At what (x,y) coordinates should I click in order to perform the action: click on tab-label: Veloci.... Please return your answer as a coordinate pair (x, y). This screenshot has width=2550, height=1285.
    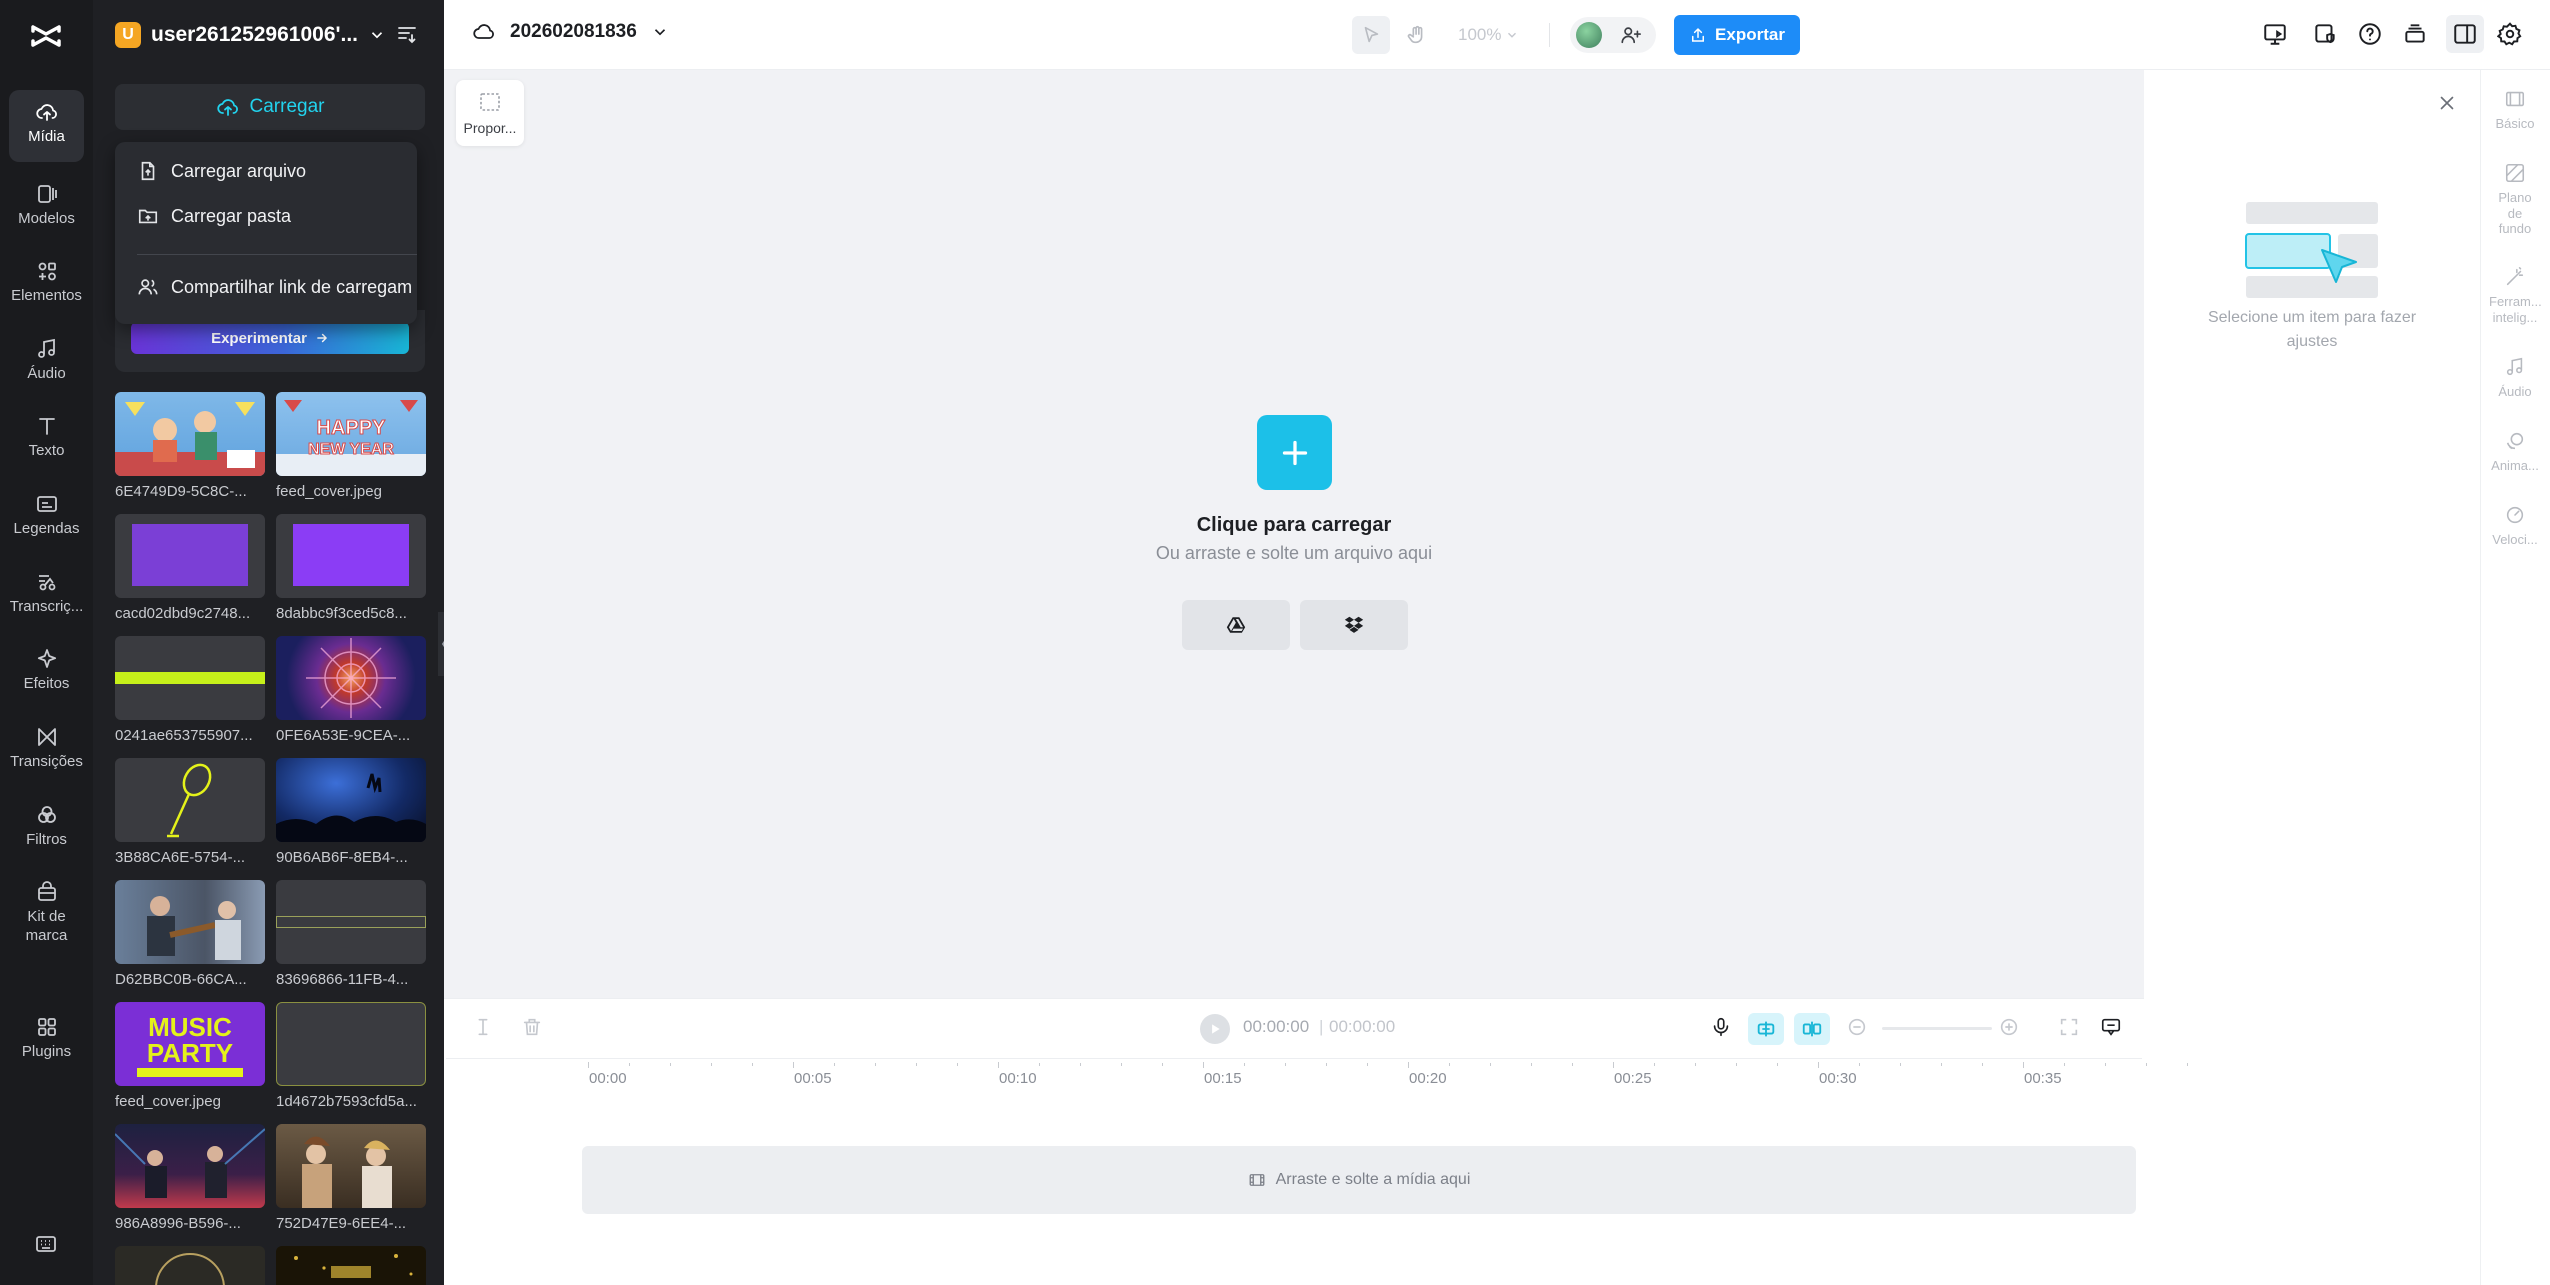
    Looking at the image, I should click on (2515, 539).